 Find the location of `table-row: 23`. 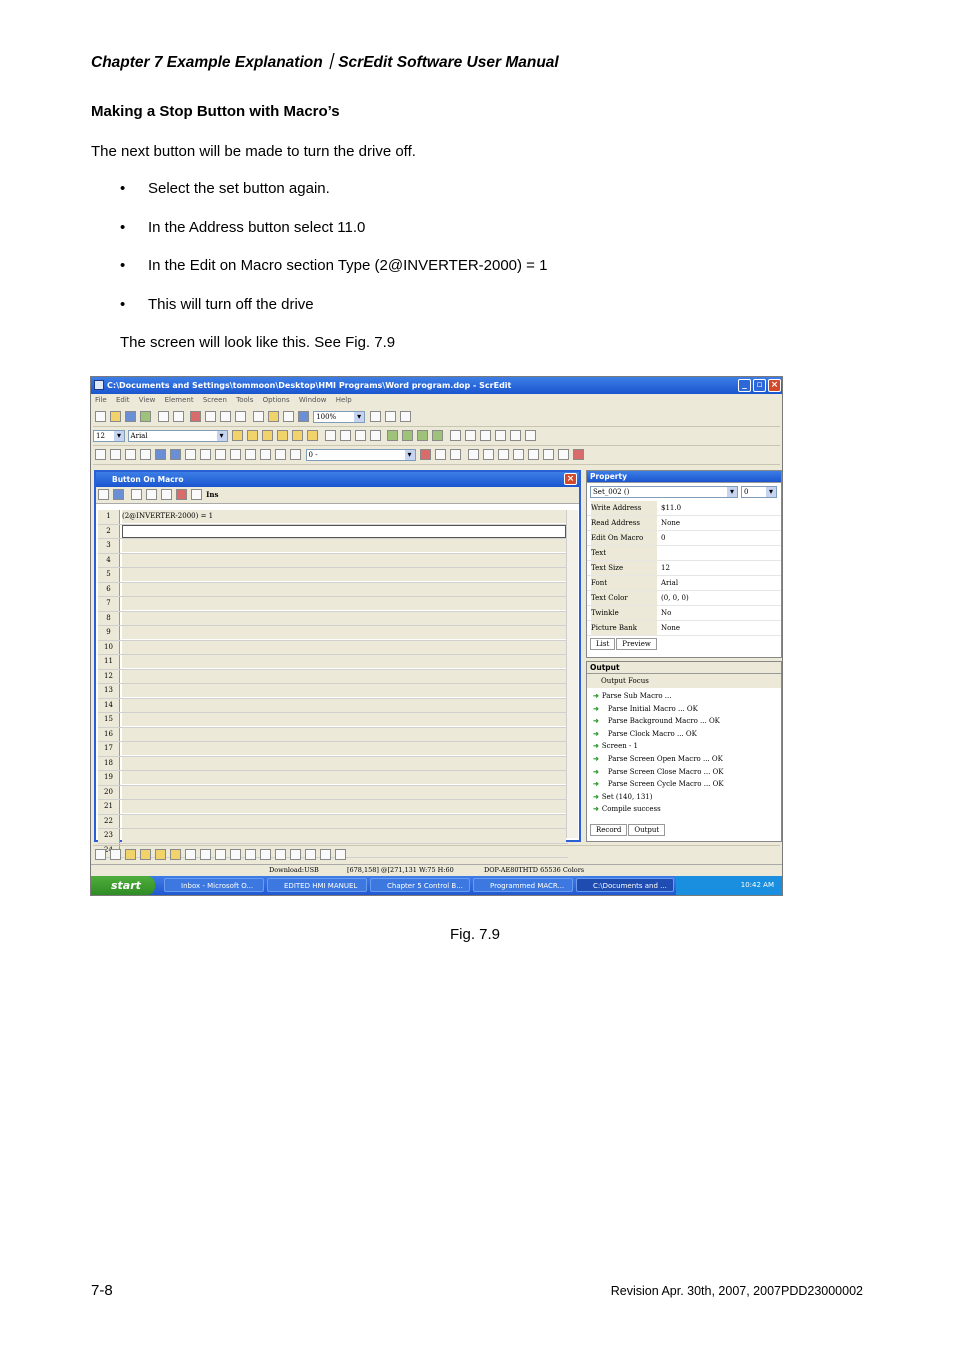

table-row: 23 is located at coordinates (333, 836).